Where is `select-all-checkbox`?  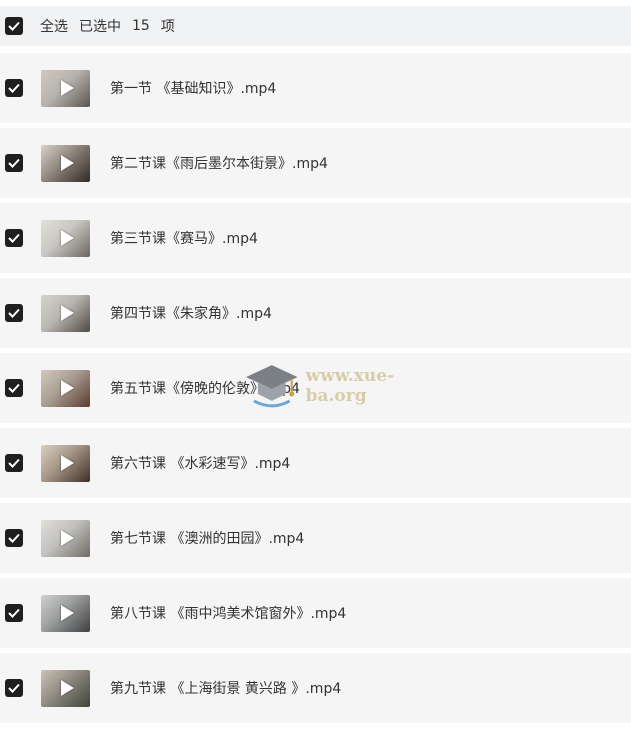 select-all-checkbox is located at coordinates (14, 26).